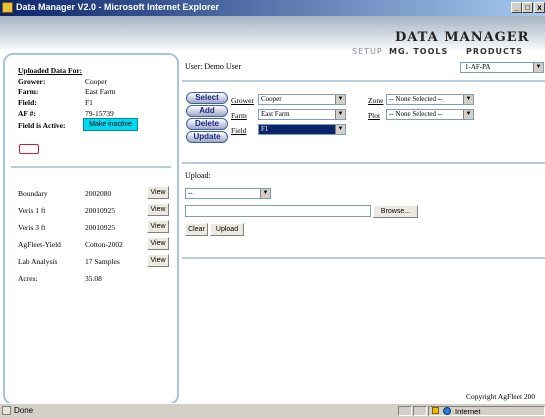  What do you see at coordinates (363, 163) in the screenshot?
I see `section-divider` at bounding box center [363, 163].